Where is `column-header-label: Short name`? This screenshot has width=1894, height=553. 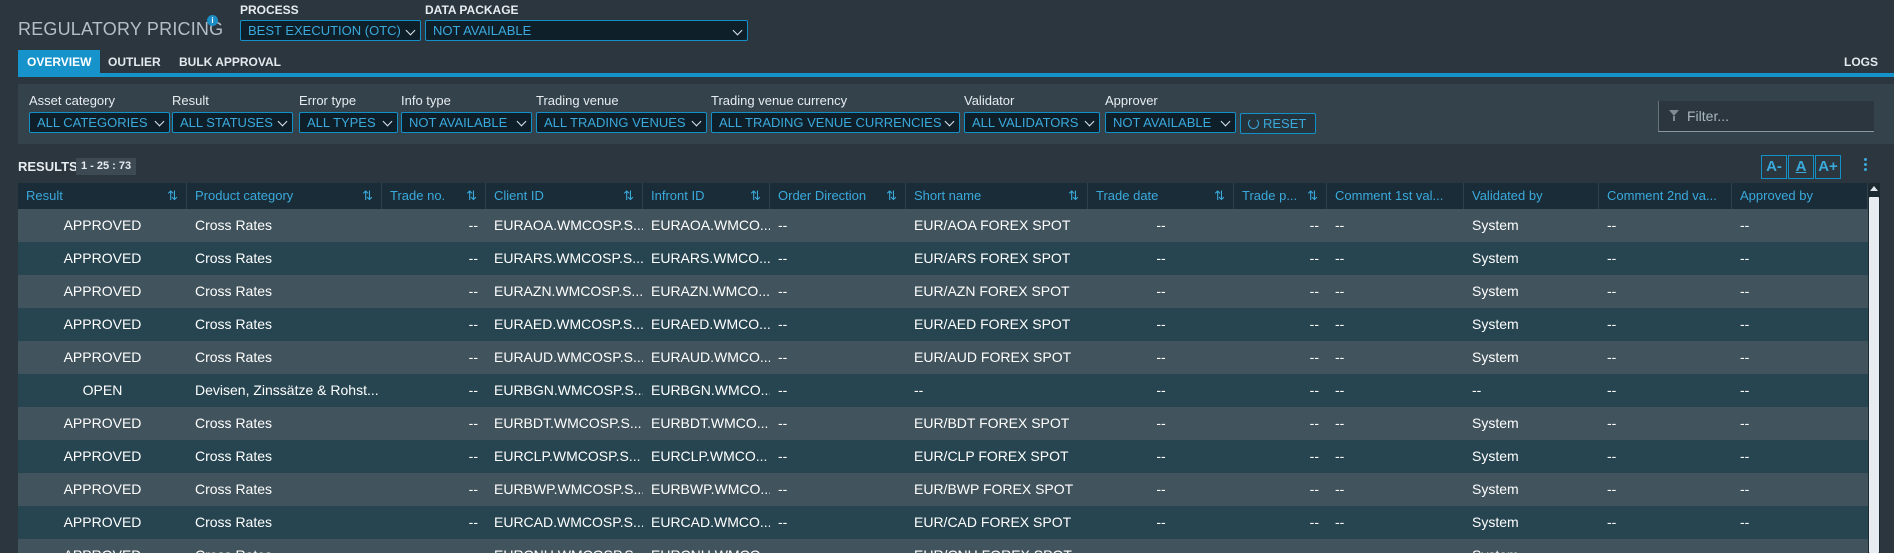
column-header-label: Short name is located at coordinates (948, 195).